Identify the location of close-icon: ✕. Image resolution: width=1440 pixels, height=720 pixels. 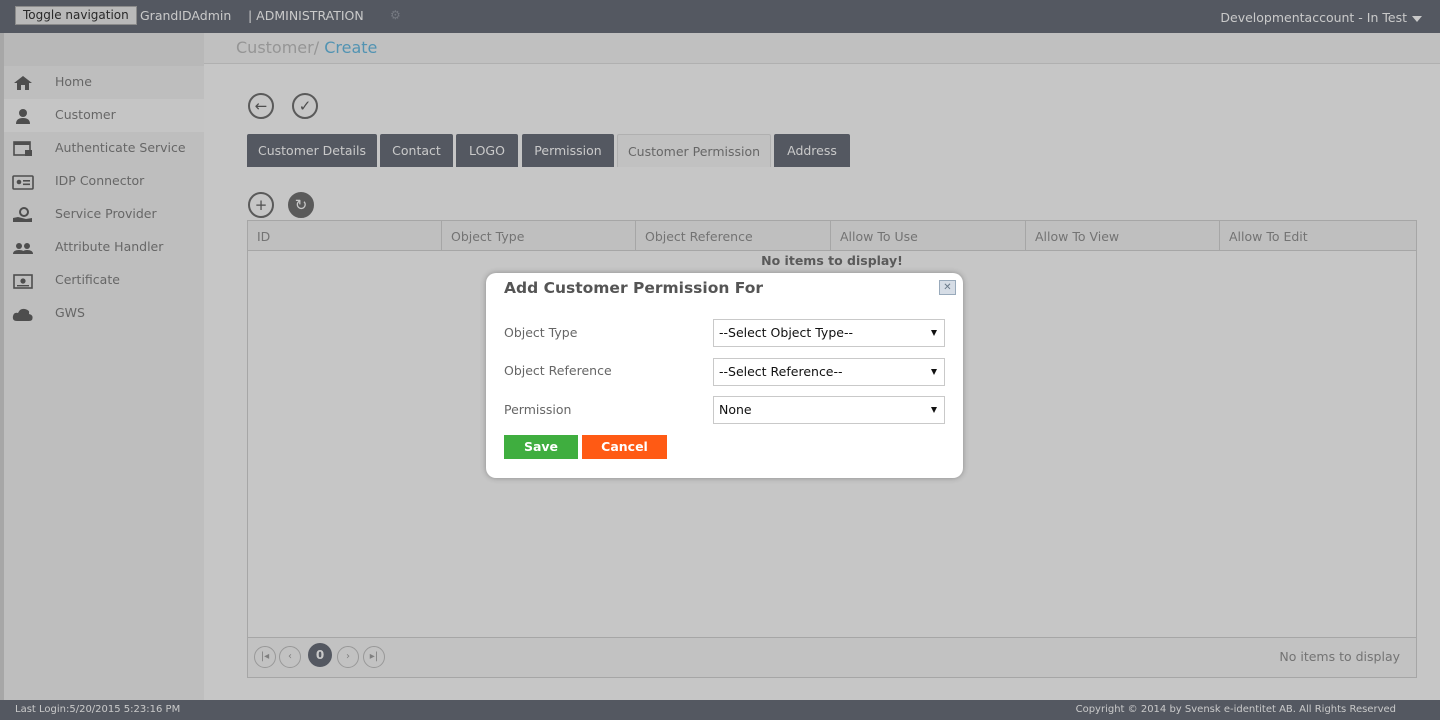
(947, 287).